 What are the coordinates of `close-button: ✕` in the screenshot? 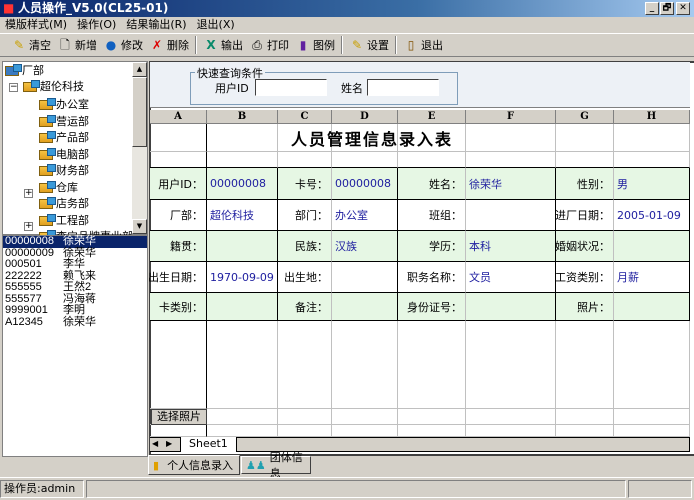 It's located at (683, 8).